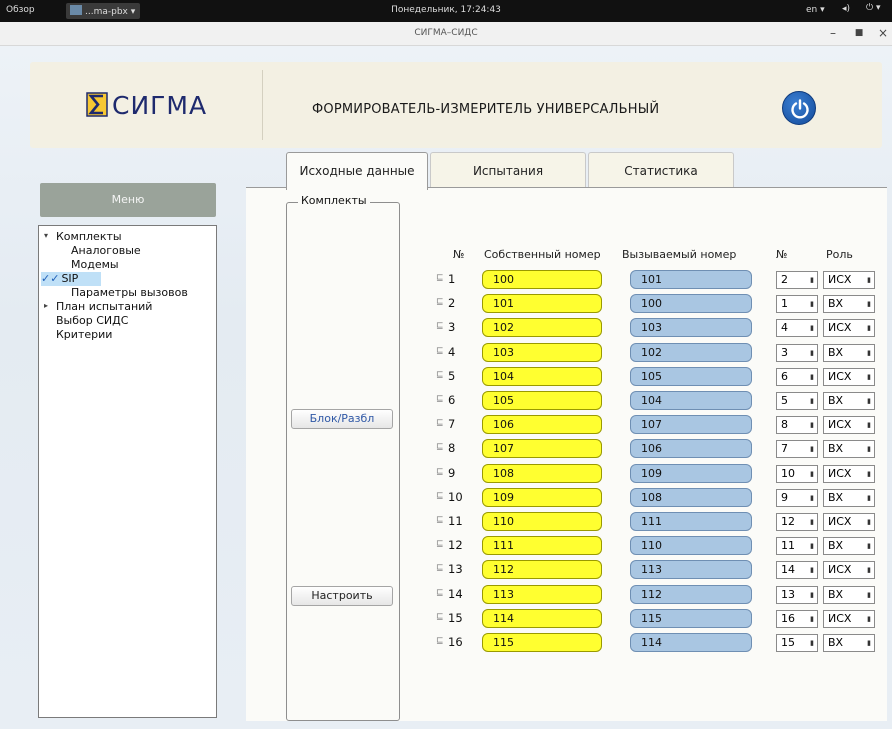 The height and width of the screenshot is (729, 892). I want to click on pair-spinbox: 5 ▮, so click(797, 401).